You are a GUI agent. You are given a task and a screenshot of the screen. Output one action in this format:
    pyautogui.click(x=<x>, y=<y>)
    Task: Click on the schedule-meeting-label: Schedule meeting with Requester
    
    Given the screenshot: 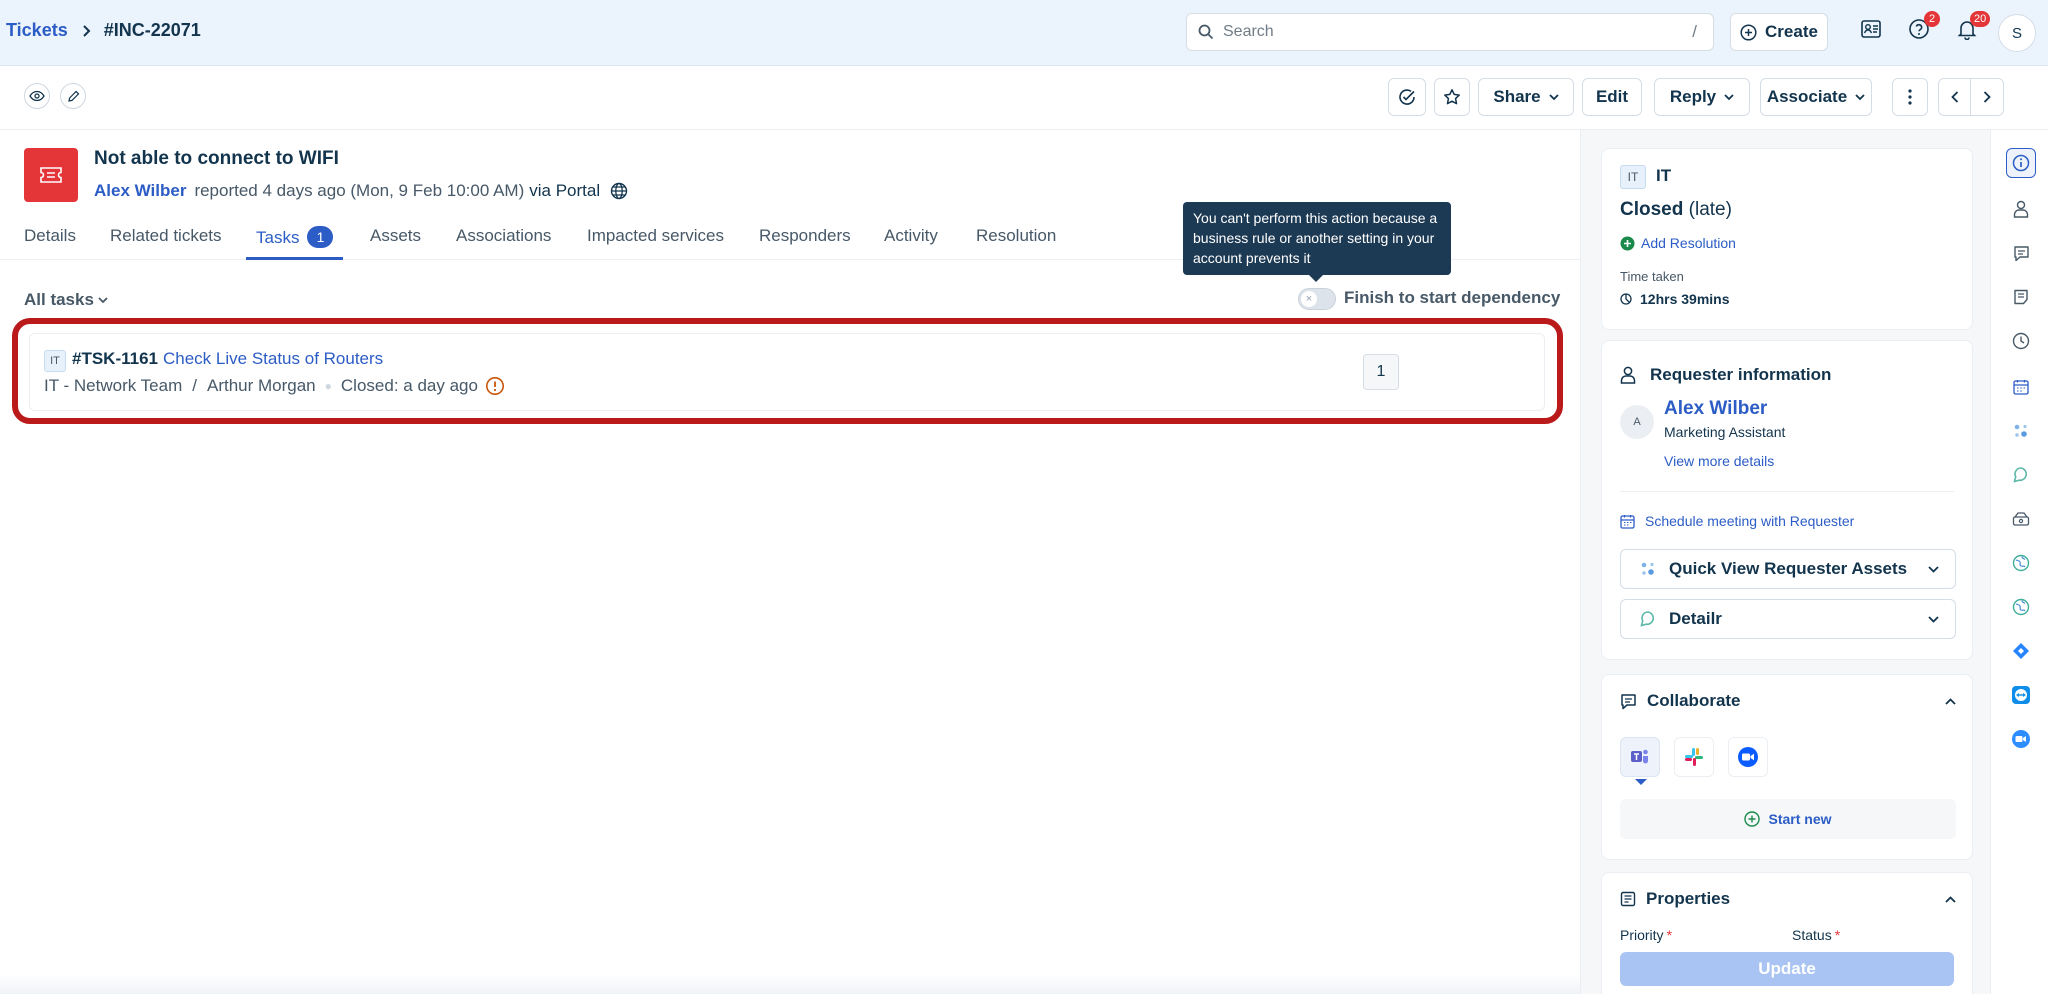 What is the action you would take?
    pyautogui.click(x=1750, y=521)
    